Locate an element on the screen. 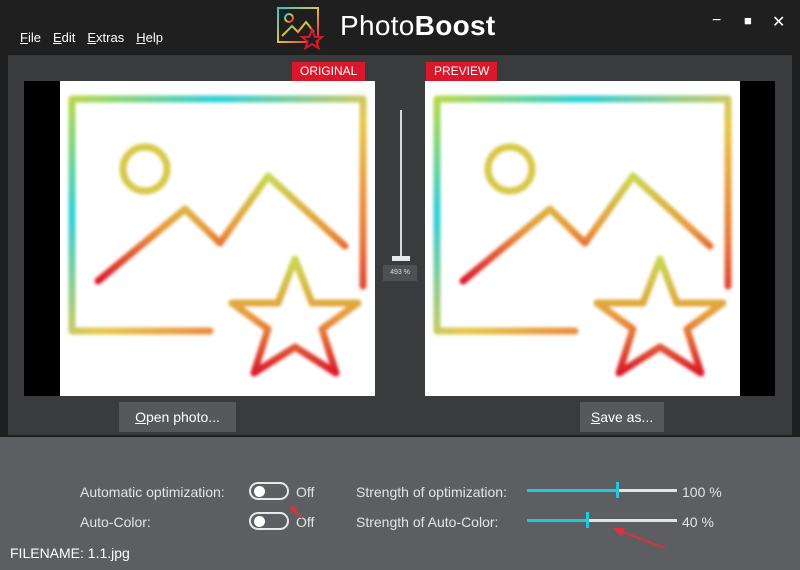 The image size is (800, 570). strength-autocolor-thumb is located at coordinates (587, 520).